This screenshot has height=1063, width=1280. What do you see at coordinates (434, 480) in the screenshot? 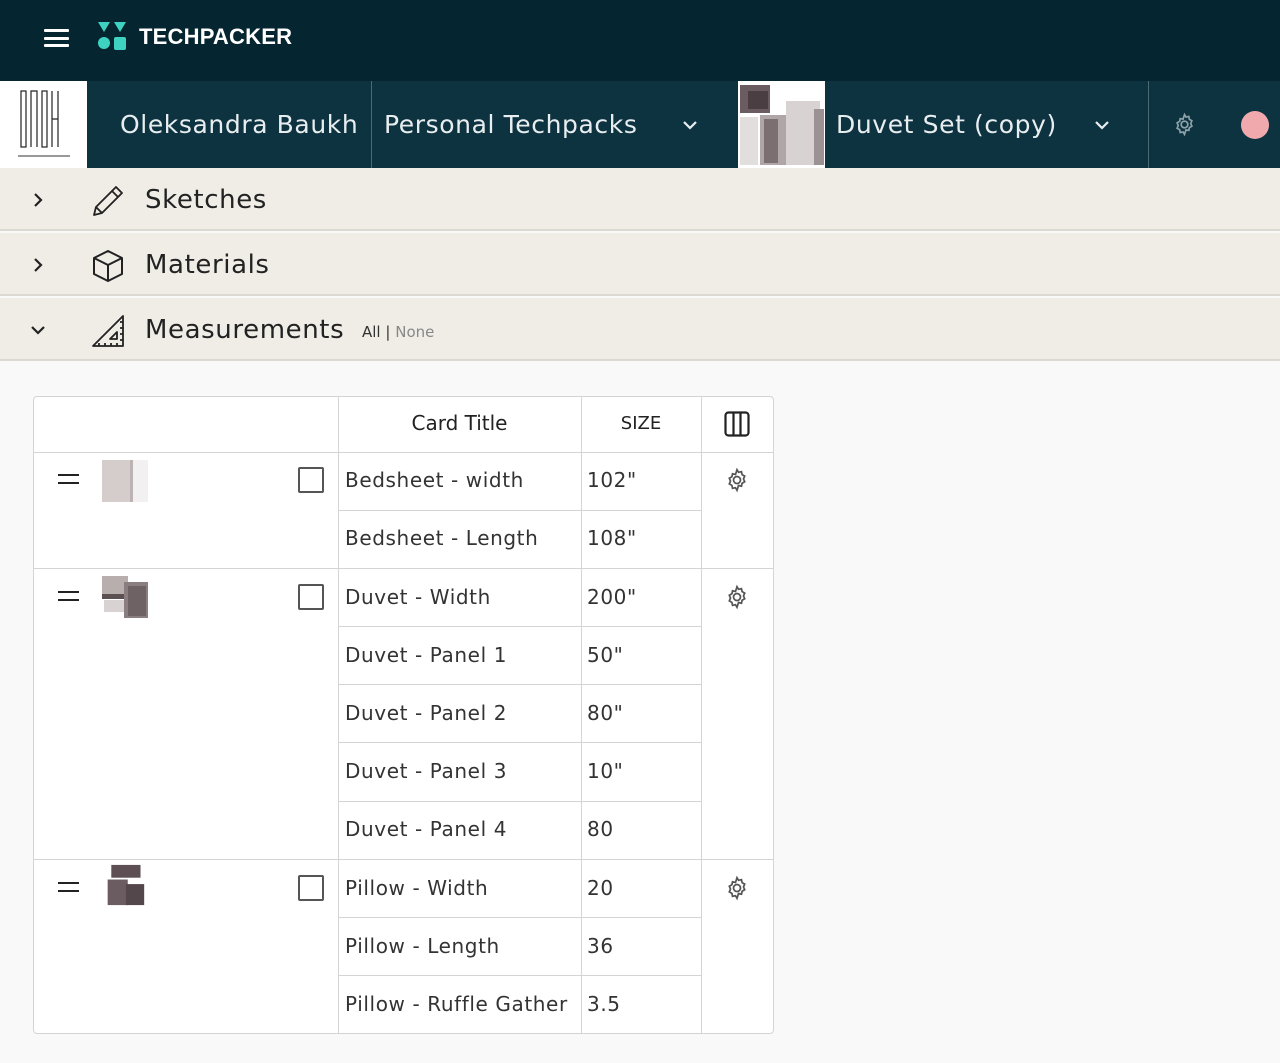
I see `card-title: Bedsheet - width` at bounding box center [434, 480].